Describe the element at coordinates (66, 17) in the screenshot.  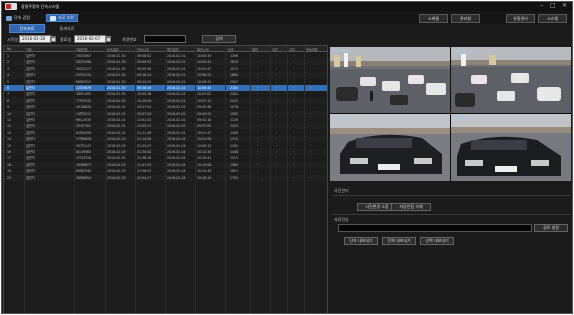
I see `nav-query-label: 자료 조회` at that location.